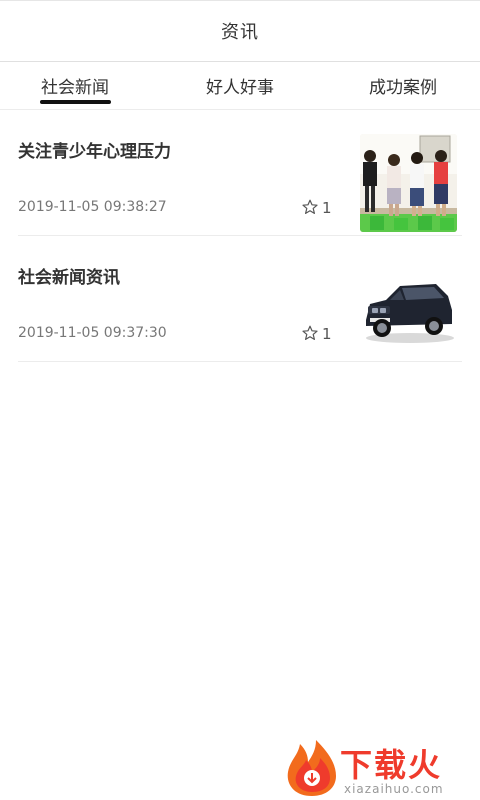  I want to click on tab-label: 好人好事, so click(240, 88).